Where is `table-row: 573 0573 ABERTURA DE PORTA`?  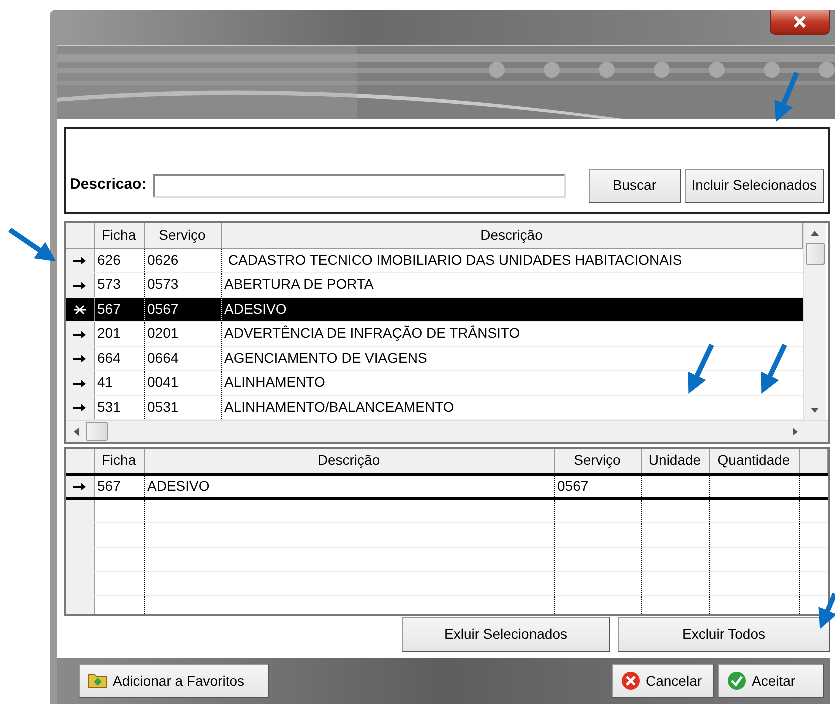 table-row: 573 0573 ABERTURA DE PORTA is located at coordinates (434, 284).